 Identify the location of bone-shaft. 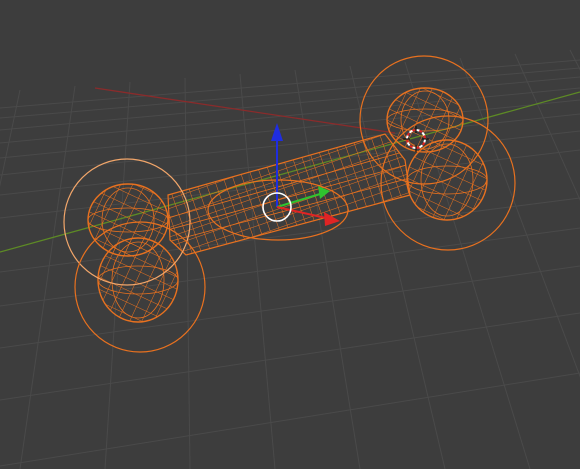
(285, 194).